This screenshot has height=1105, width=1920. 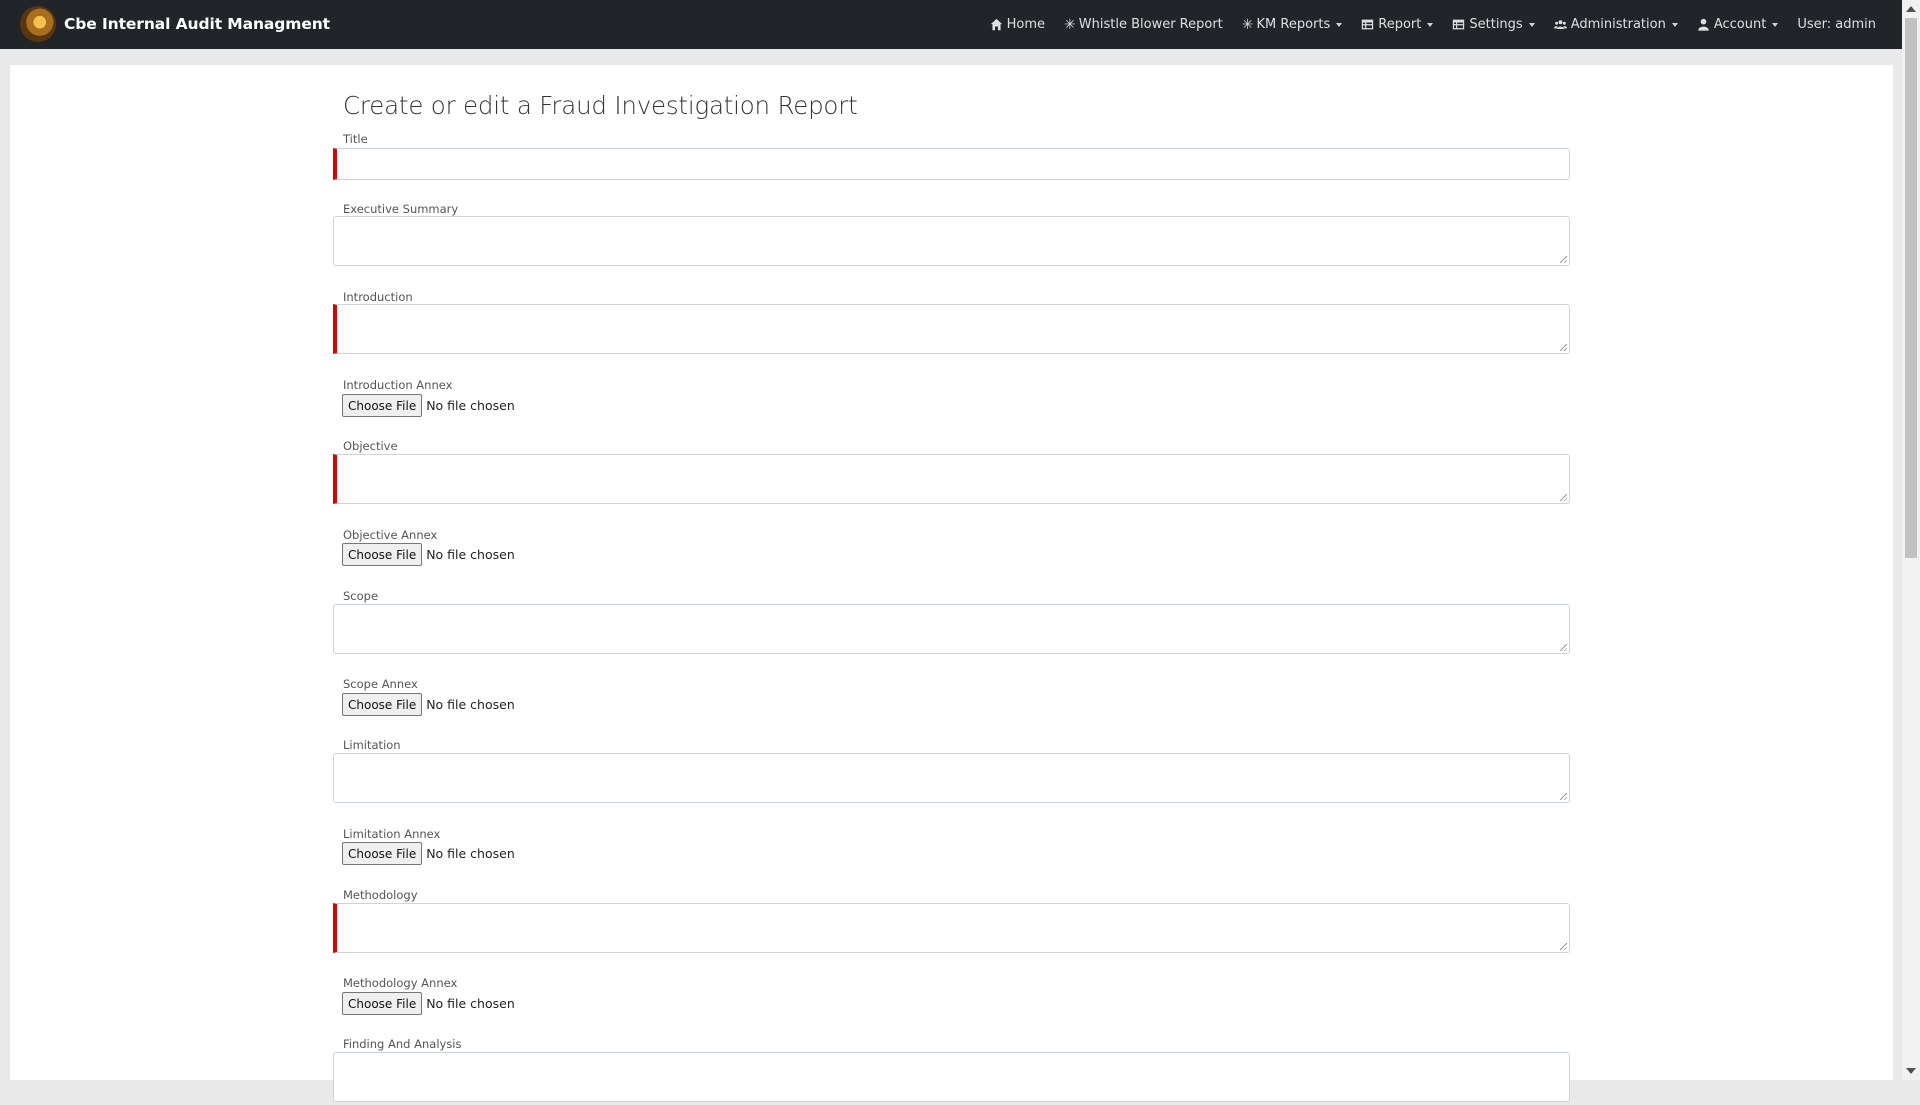 I want to click on objective-textarea, so click(x=953, y=479).